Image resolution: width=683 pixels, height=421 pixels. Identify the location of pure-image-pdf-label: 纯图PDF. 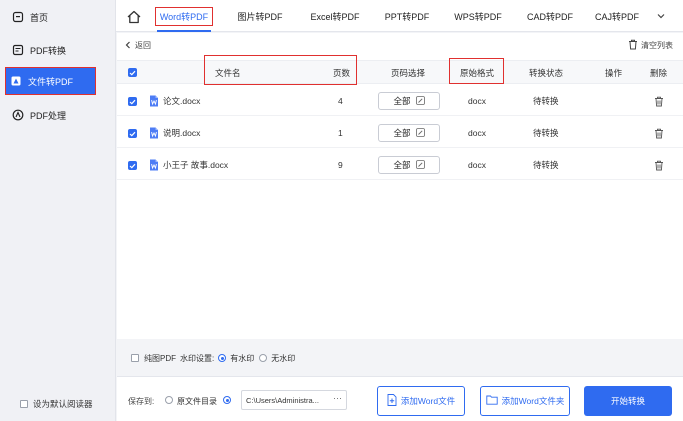
(160, 358).